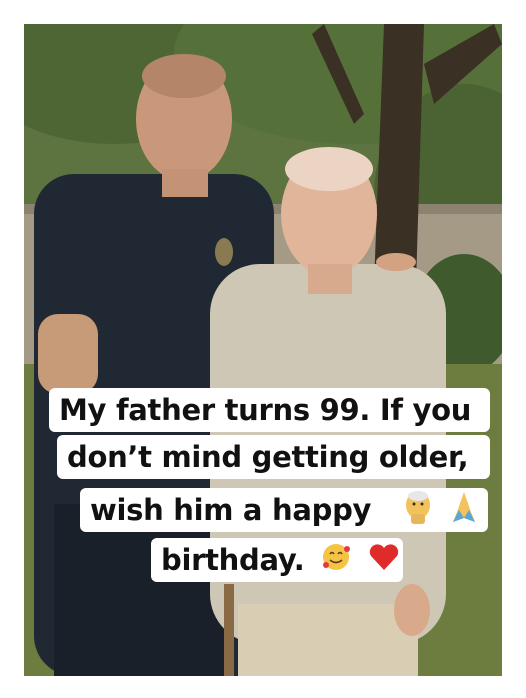  What do you see at coordinates (384, 562) in the screenshot?
I see `red-heart-emoji-icon` at bounding box center [384, 562].